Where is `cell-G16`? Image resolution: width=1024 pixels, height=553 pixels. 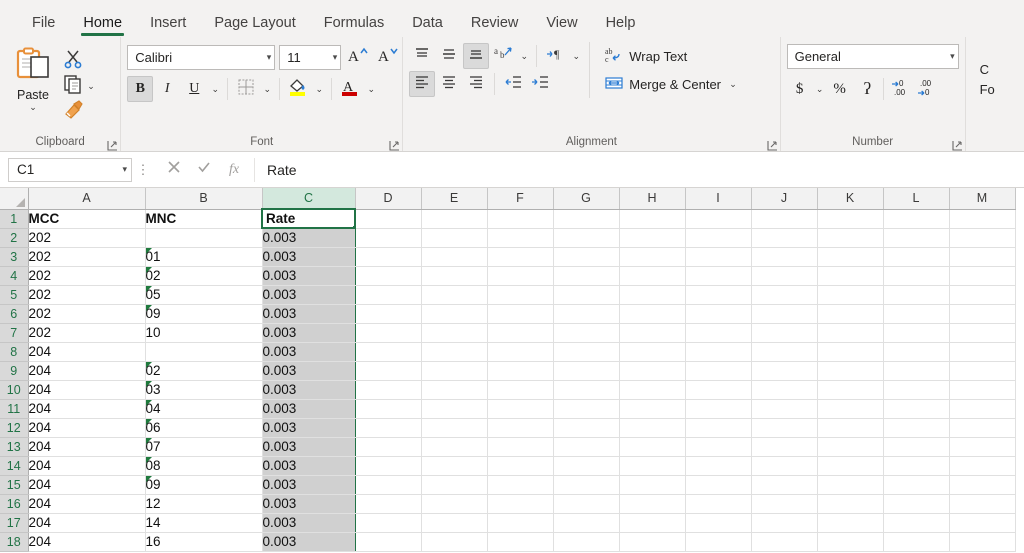 cell-G16 is located at coordinates (586, 504).